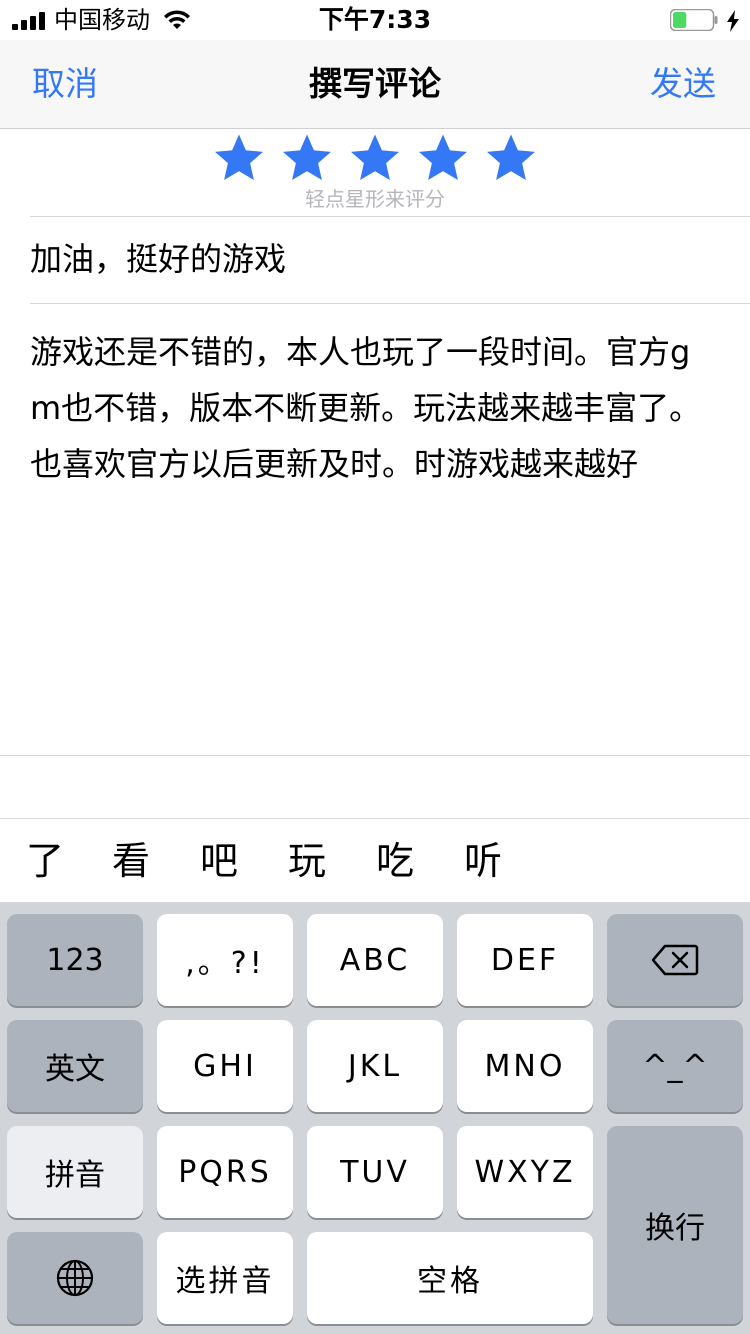 This screenshot has width=750, height=1334. I want to click on send-button: 发送, so click(683, 84).